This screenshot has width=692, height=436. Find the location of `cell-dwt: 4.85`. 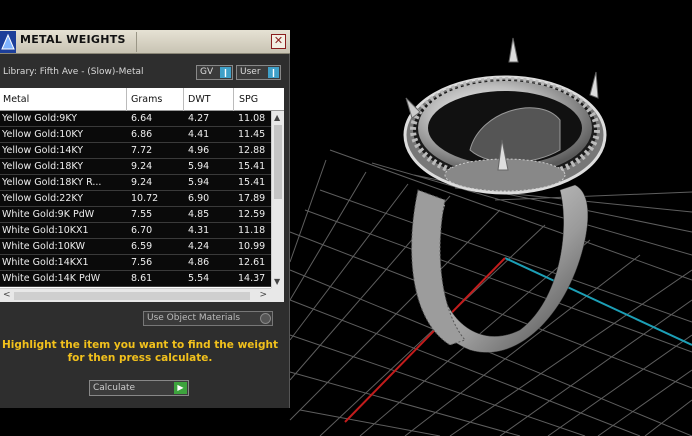

cell-dwt: 4.85 is located at coordinates (199, 214).